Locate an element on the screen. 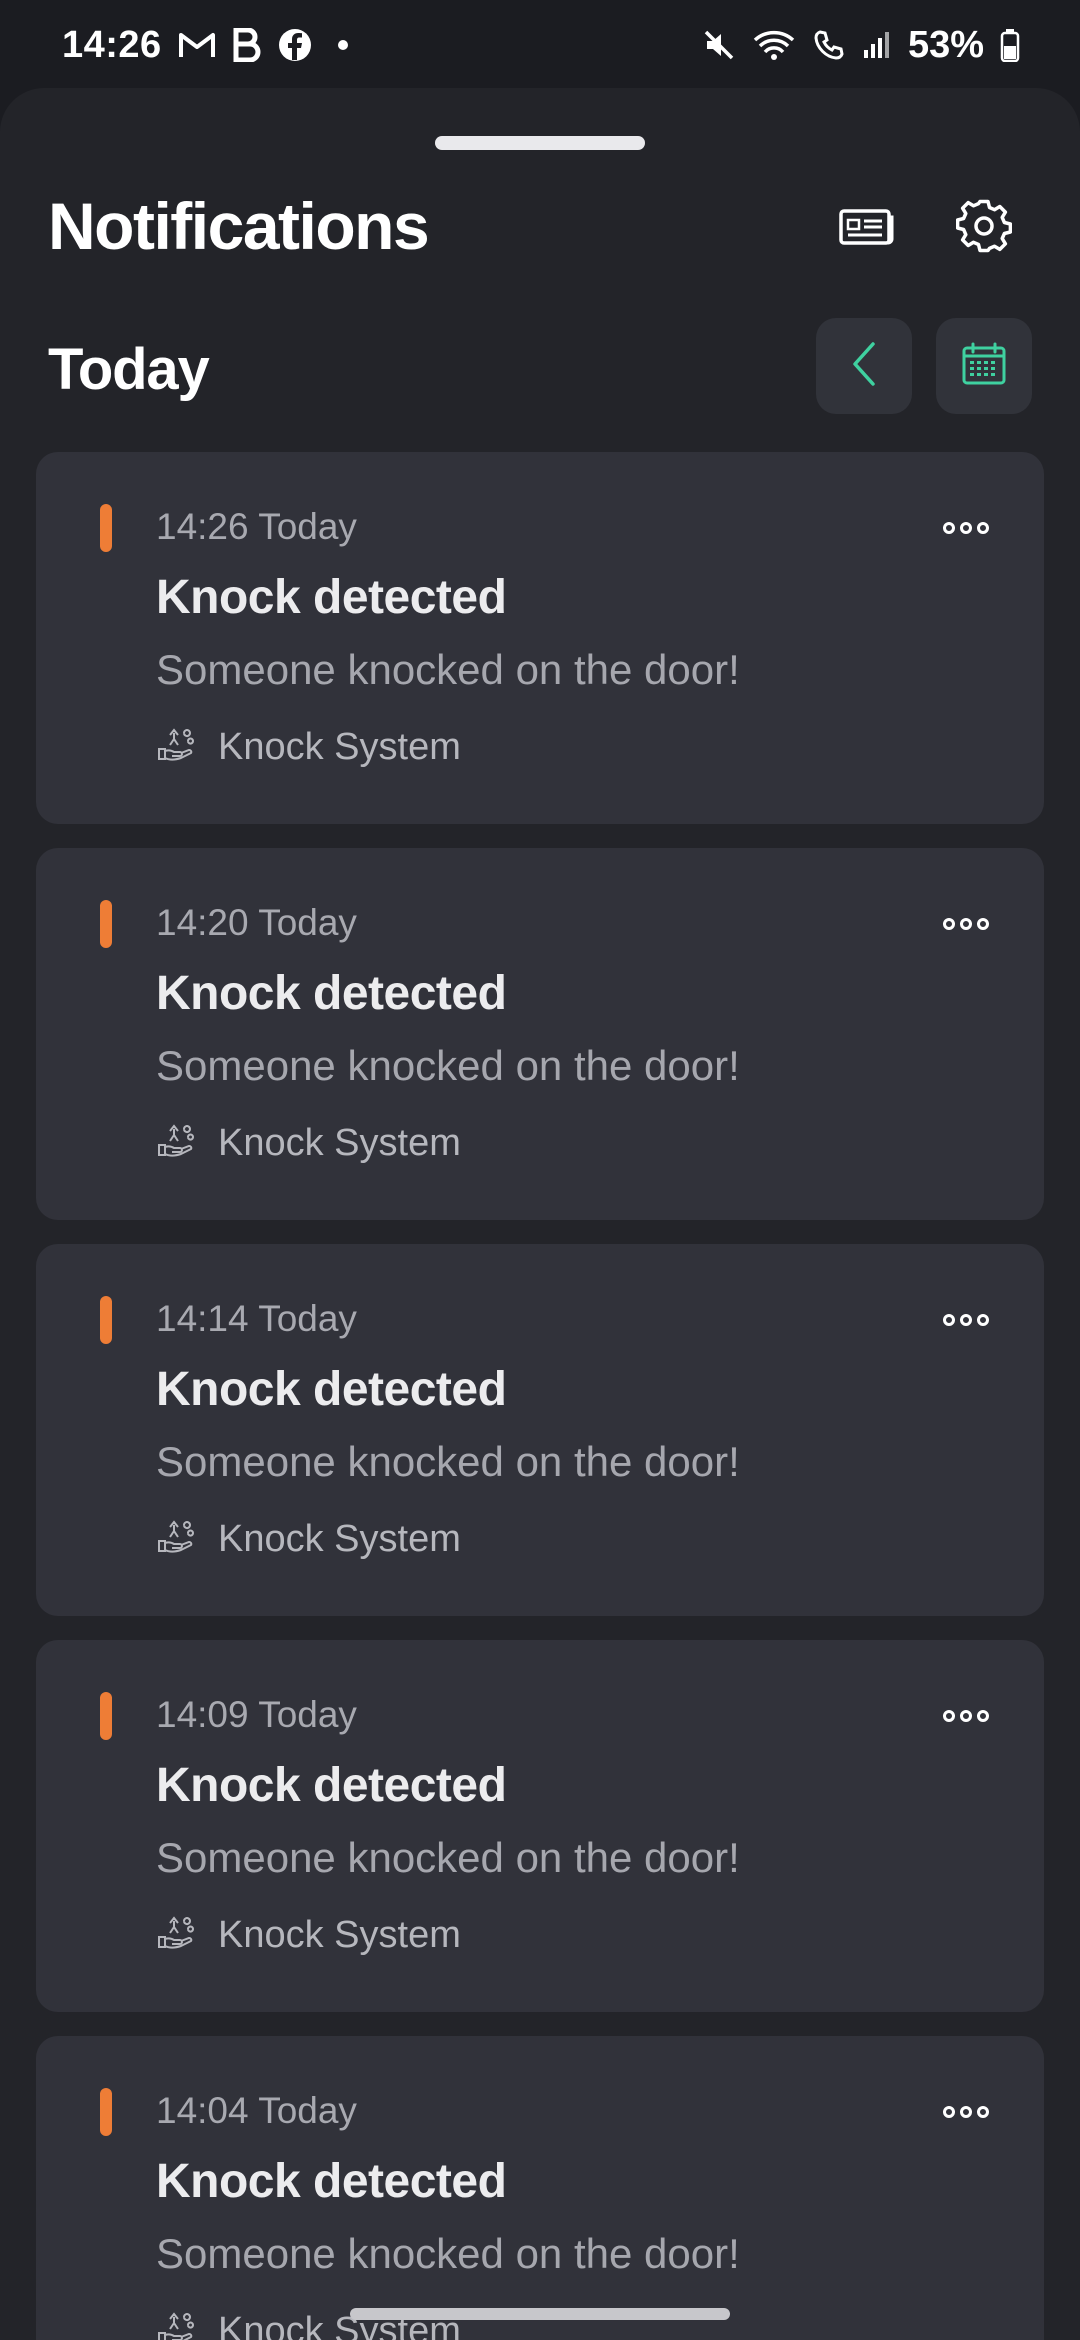 This screenshot has height=2340, width=1080. drag-handle is located at coordinates (540, 143).